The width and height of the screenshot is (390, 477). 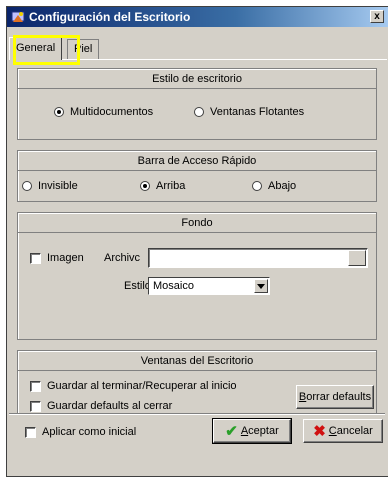 What do you see at coordinates (18, 16) in the screenshot?
I see `configuration-icon` at bounding box center [18, 16].